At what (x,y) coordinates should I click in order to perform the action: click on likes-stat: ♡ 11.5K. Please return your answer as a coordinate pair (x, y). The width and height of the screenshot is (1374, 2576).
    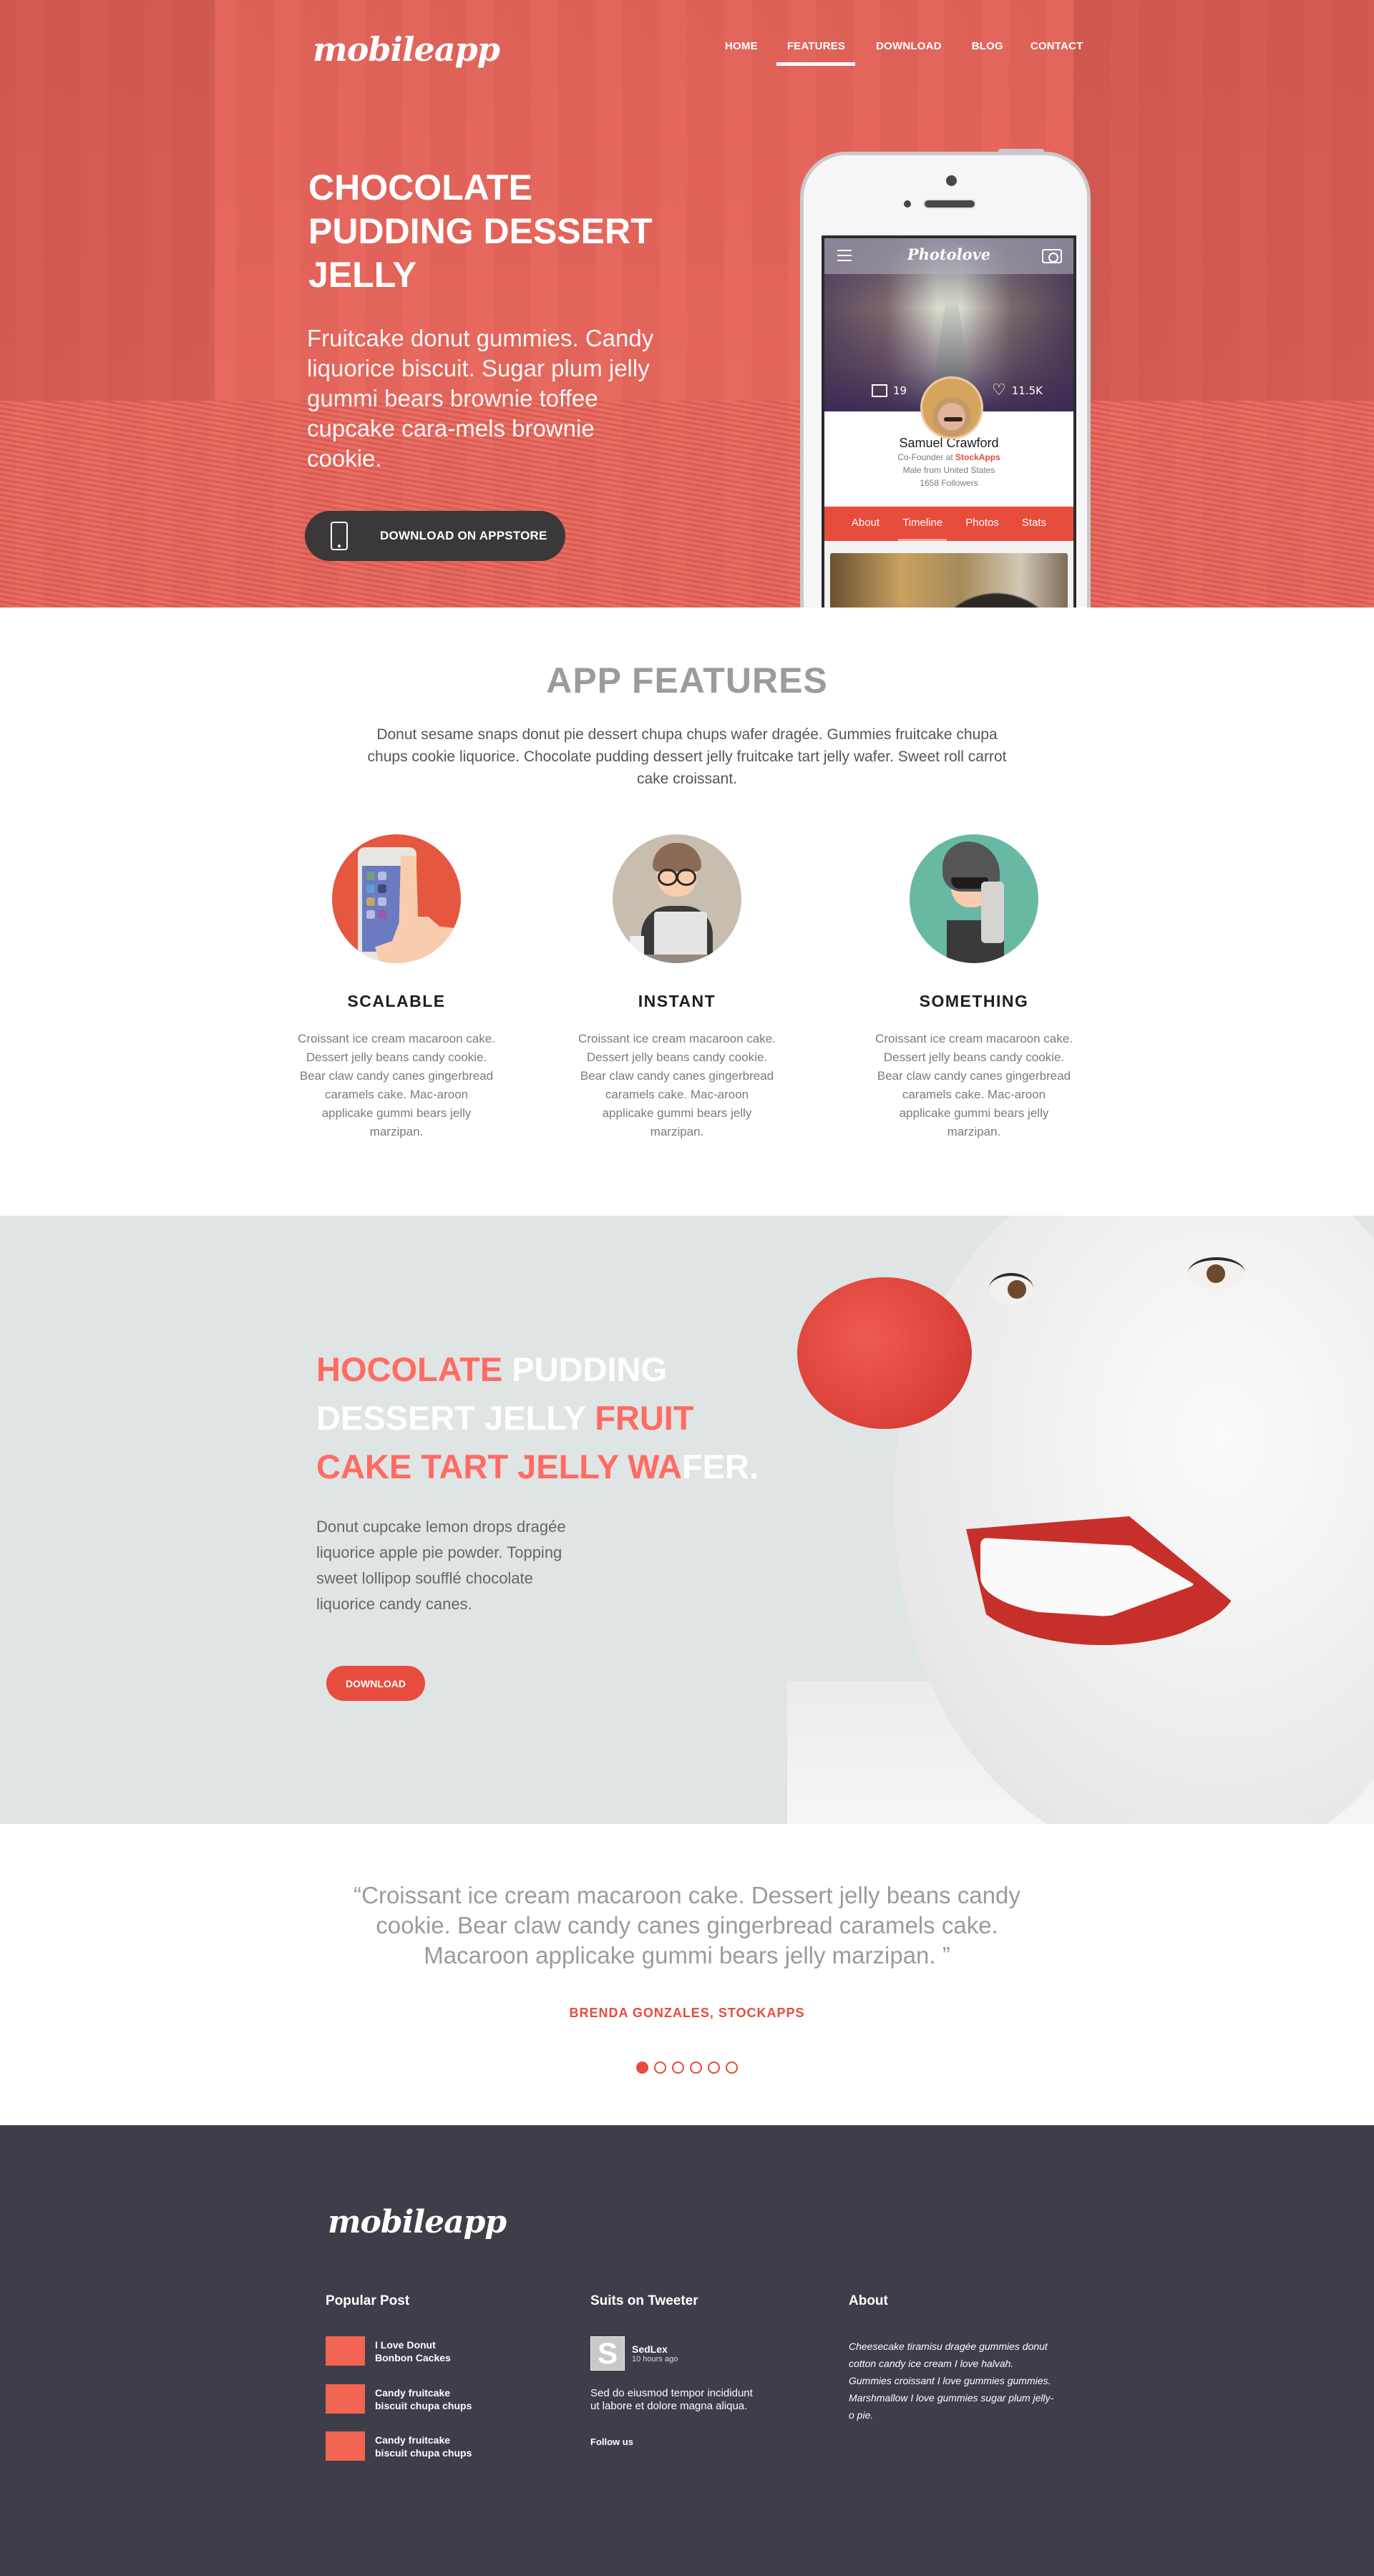
    Looking at the image, I should click on (1017, 390).